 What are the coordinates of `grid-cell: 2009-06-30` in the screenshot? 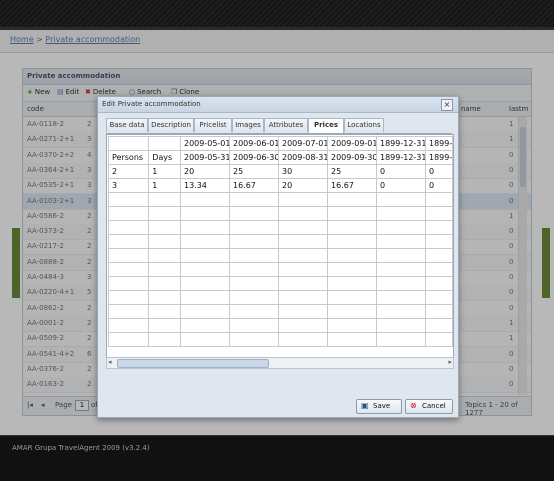 It's located at (253, 157).